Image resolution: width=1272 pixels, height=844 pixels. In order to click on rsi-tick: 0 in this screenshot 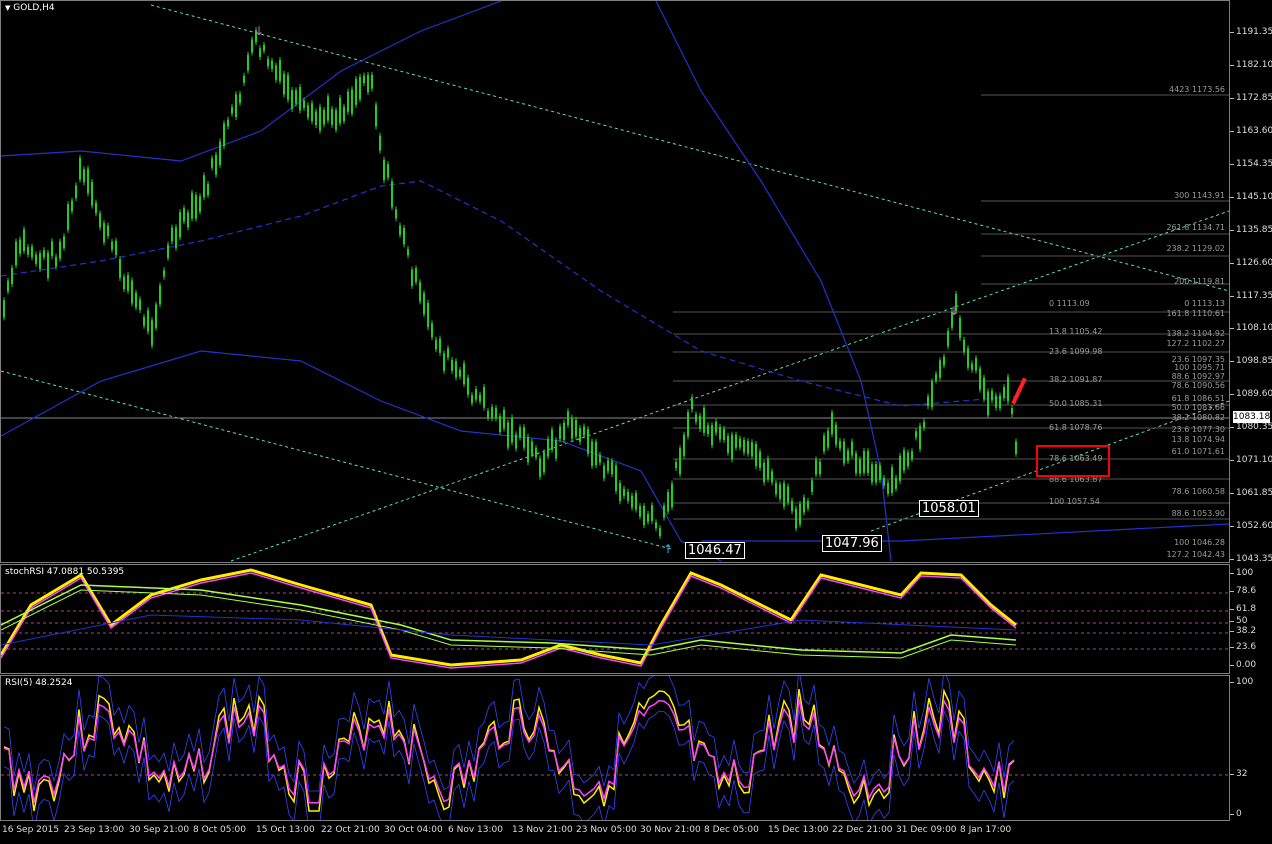, I will do `click(1236, 814)`.